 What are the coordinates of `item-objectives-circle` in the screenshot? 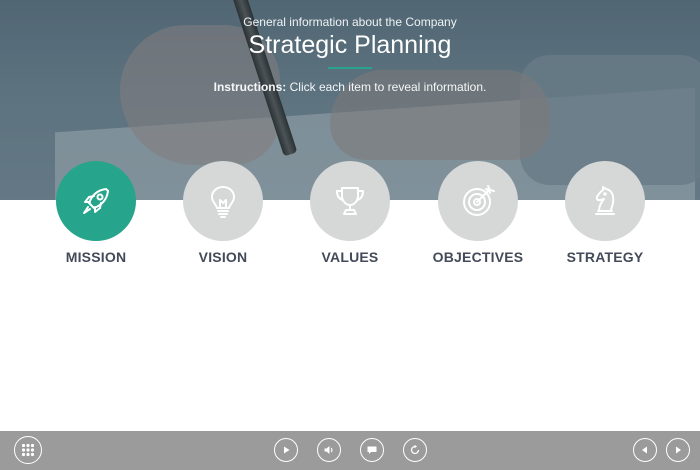 It's located at (478, 201).